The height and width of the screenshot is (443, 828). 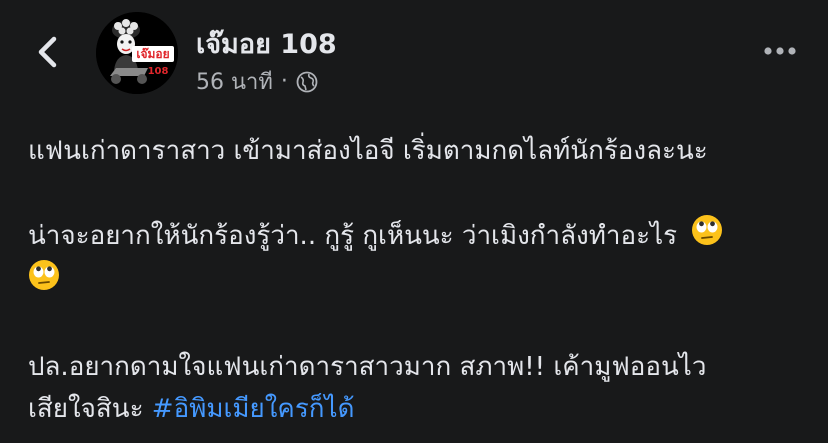 I want to click on back-button, so click(x=48, y=52).